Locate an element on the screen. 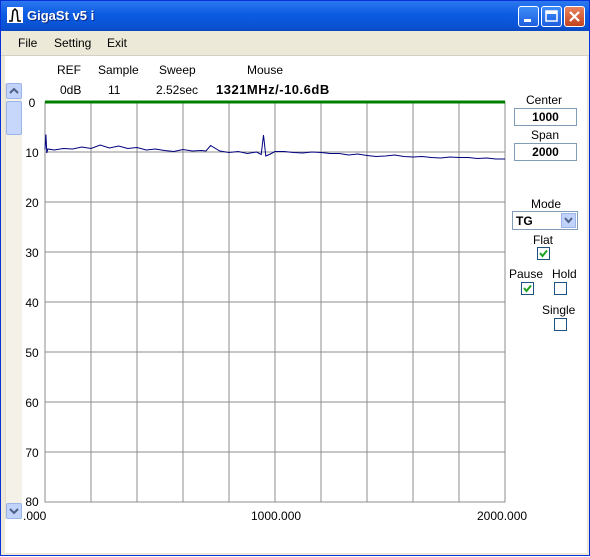 Image resolution: width=590 pixels, height=557 pixels. y-tick-label-60: 60 is located at coordinates (32, 403).